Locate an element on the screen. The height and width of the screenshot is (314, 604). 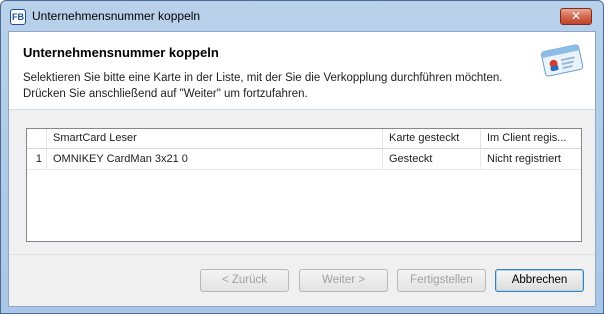
cancel-button: Abbrechen is located at coordinates (539, 280).